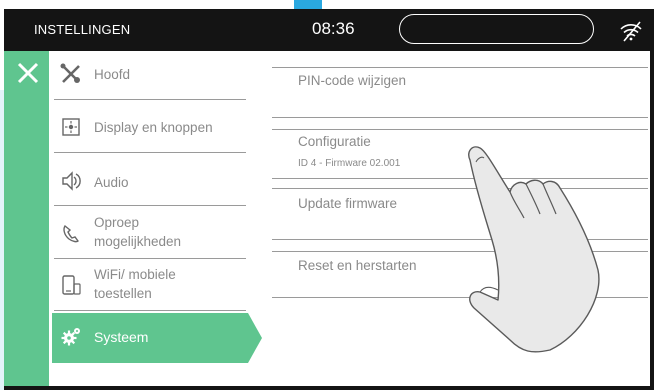 Image resolution: width=660 pixels, height=390 pixels. What do you see at coordinates (357, 265) in the screenshot?
I see `reset-option: Reset en herstarten` at bounding box center [357, 265].